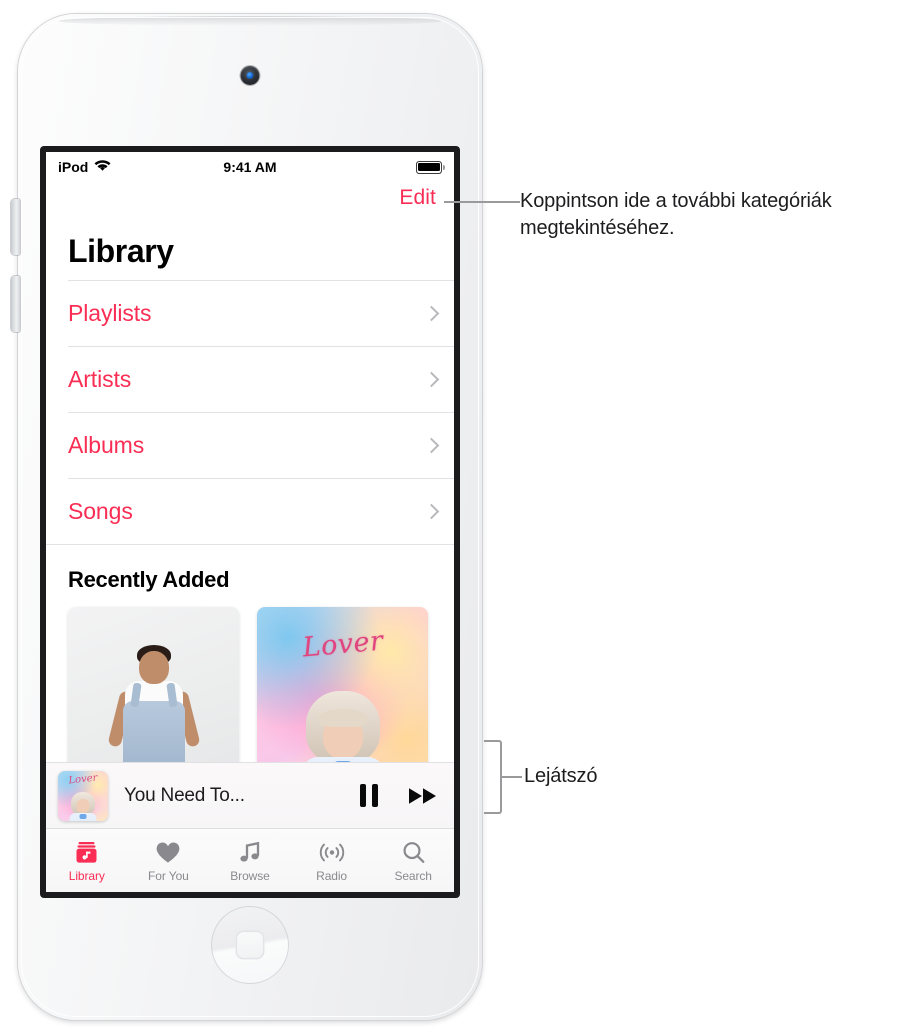 This screenshot has height=1032, width=904. I want to click on tab-label: Search, so click(413, 875).